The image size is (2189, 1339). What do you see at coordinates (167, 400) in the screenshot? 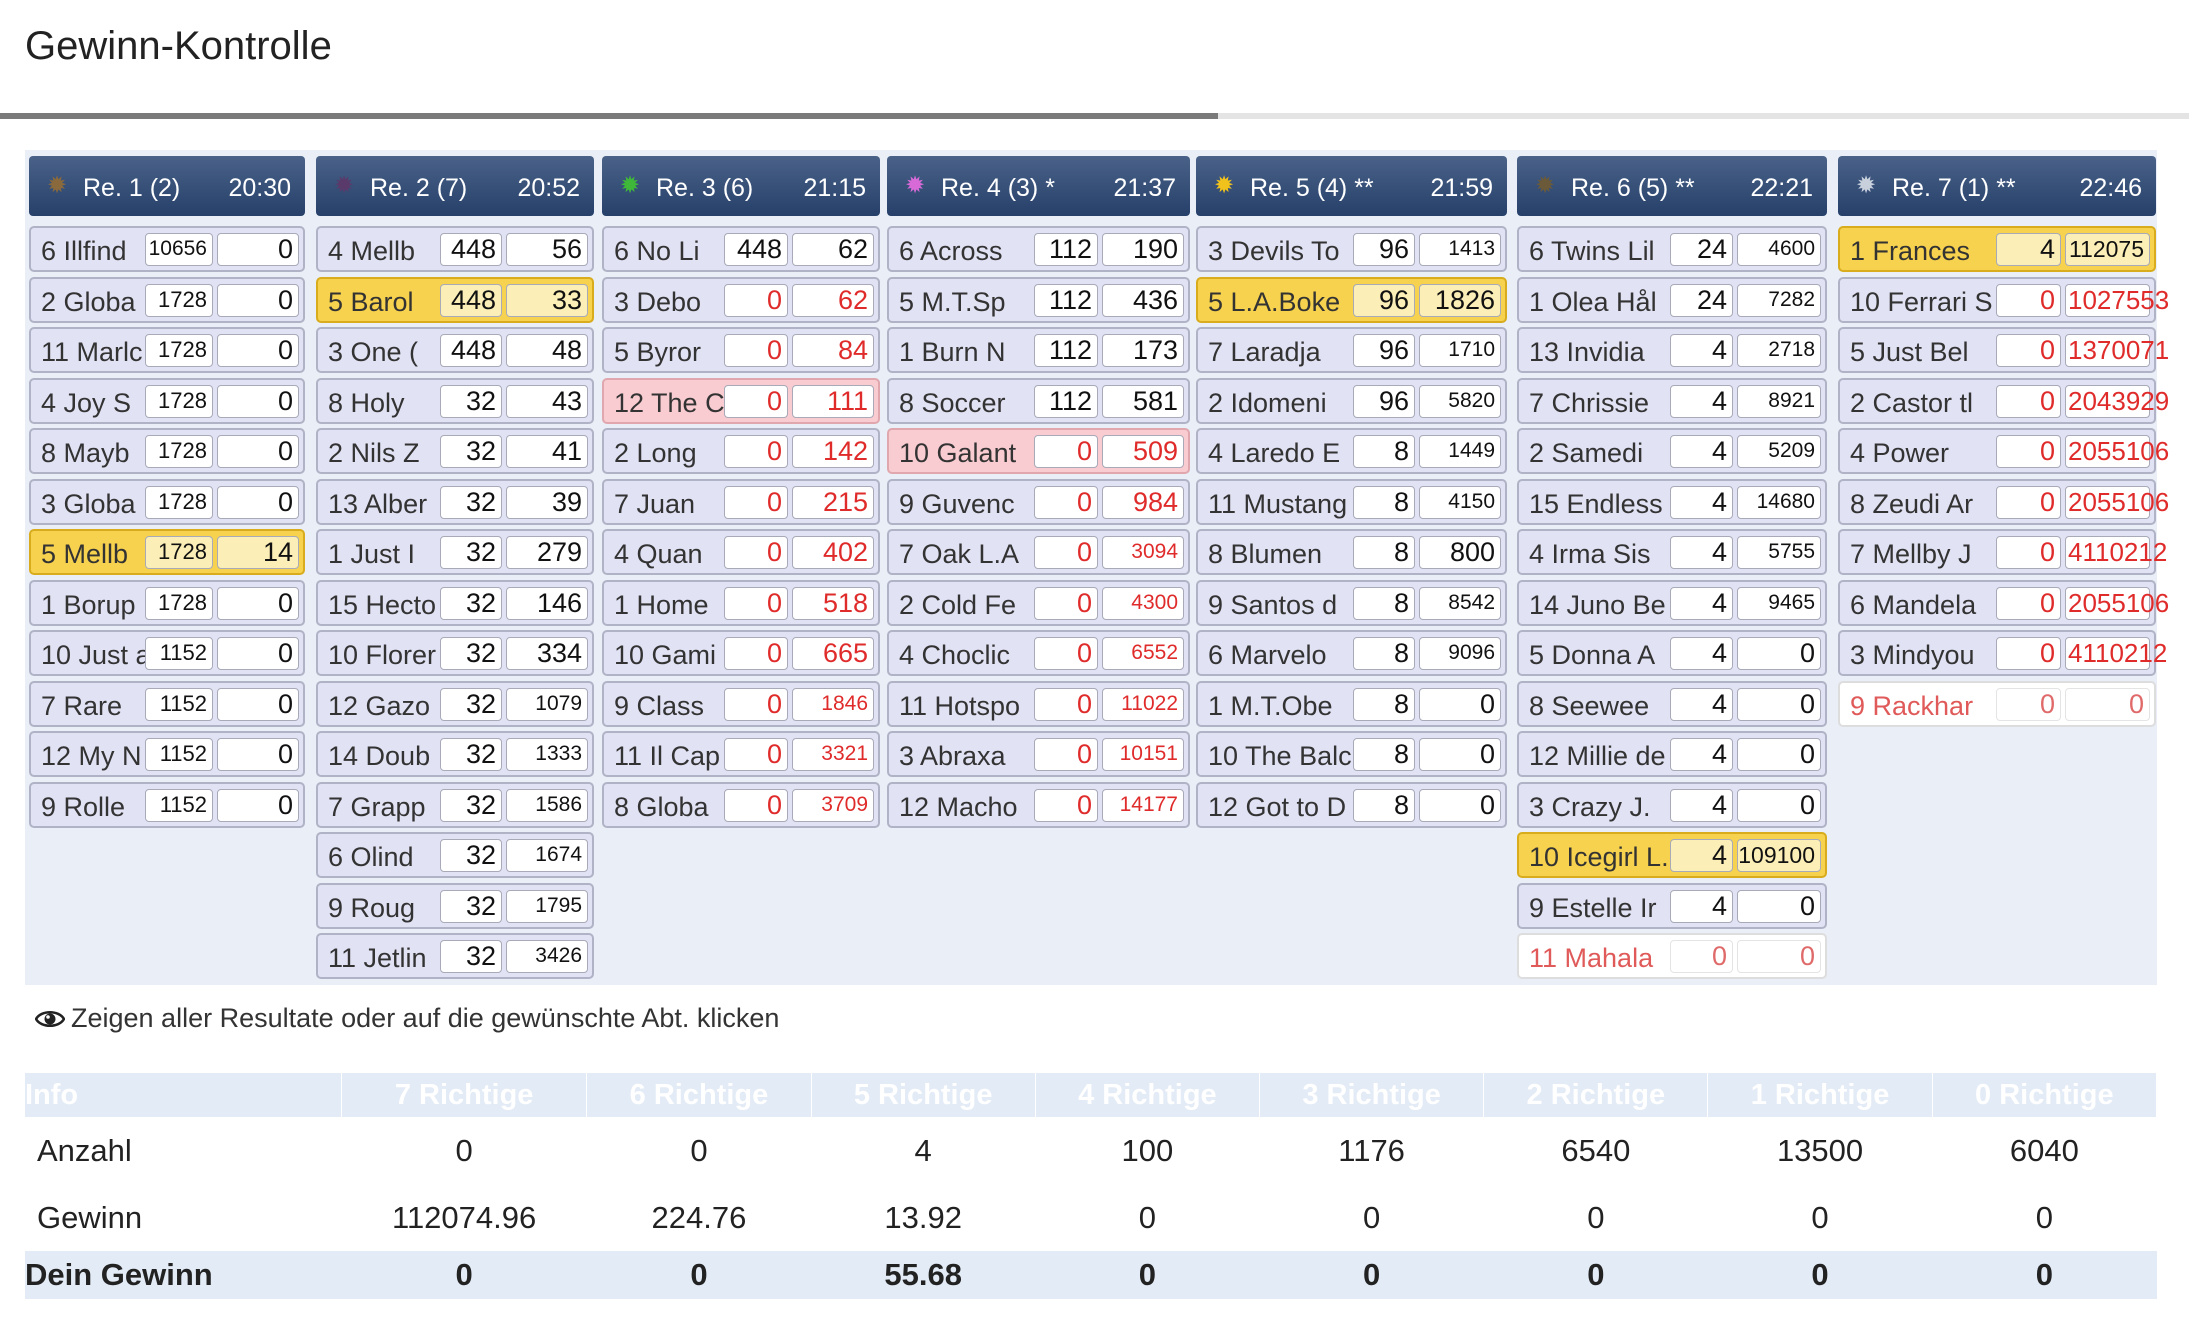
I see `horse-row: 4 Joy S 1728 0` at bounding box center [167, 400].